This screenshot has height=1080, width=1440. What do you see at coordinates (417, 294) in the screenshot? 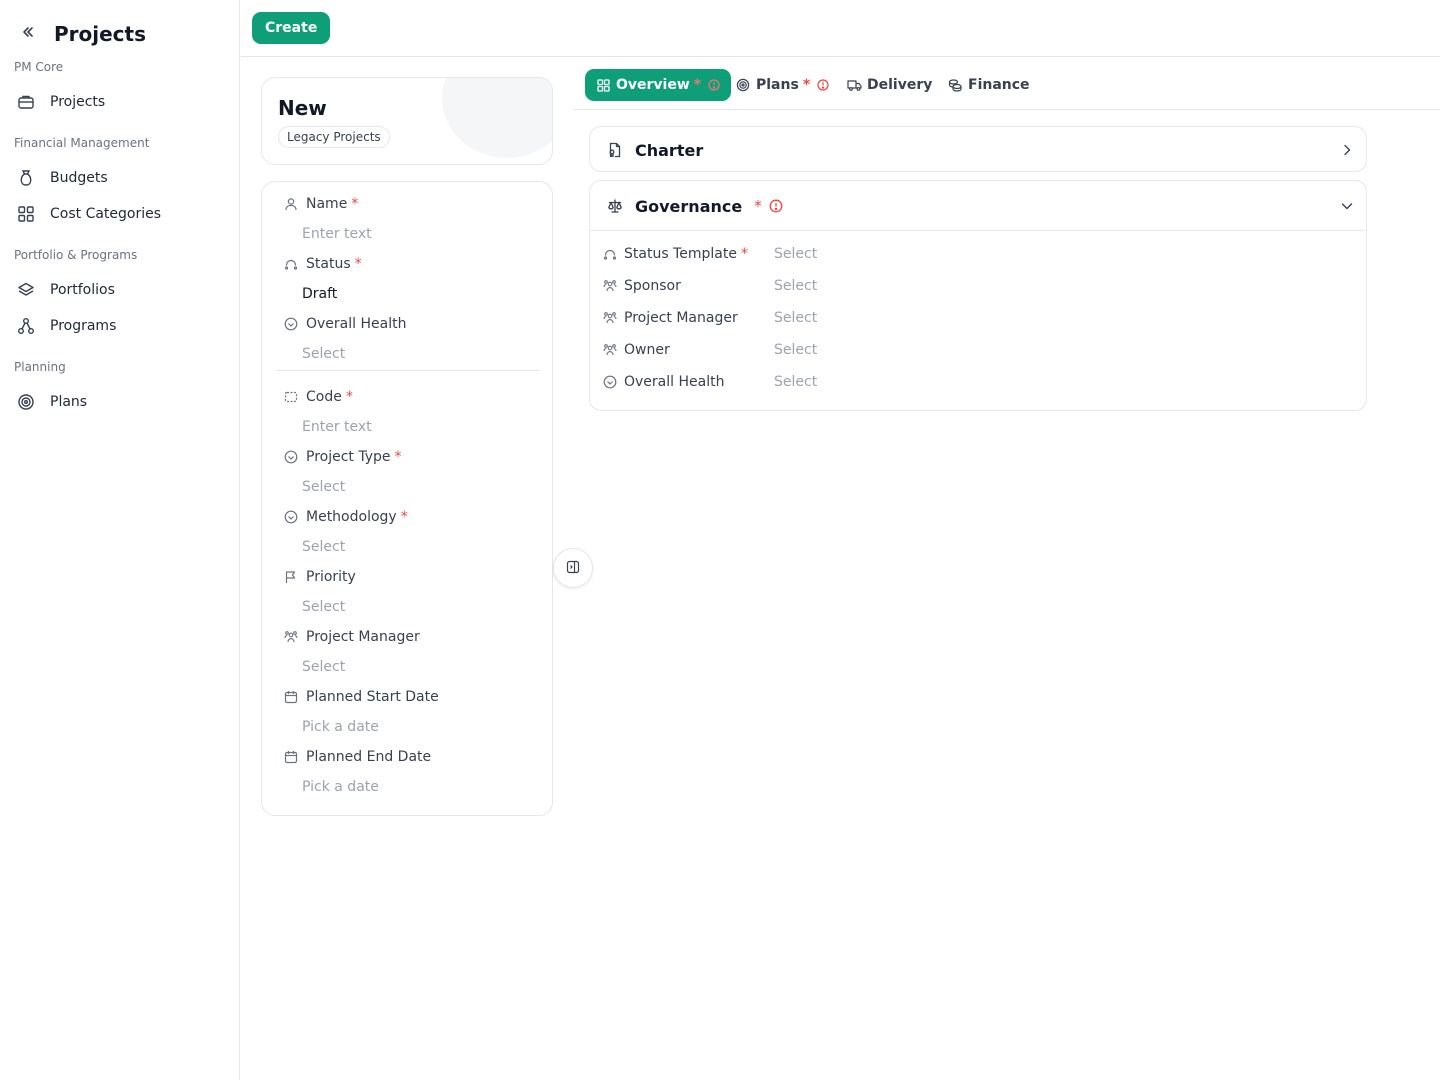
I see `status-select: Draft` at bounding box center [417, 294].